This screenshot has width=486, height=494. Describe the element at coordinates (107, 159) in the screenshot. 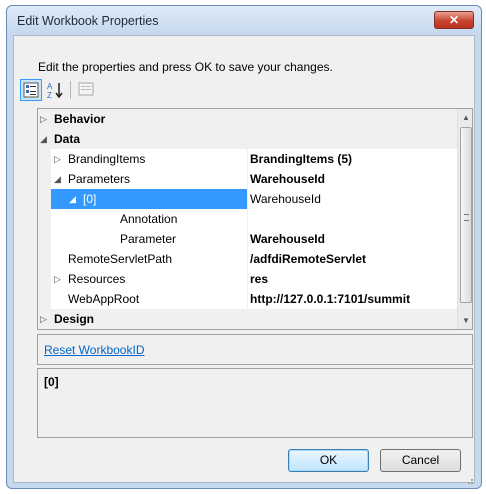

I see `property-name: BrandingItems` at that location.